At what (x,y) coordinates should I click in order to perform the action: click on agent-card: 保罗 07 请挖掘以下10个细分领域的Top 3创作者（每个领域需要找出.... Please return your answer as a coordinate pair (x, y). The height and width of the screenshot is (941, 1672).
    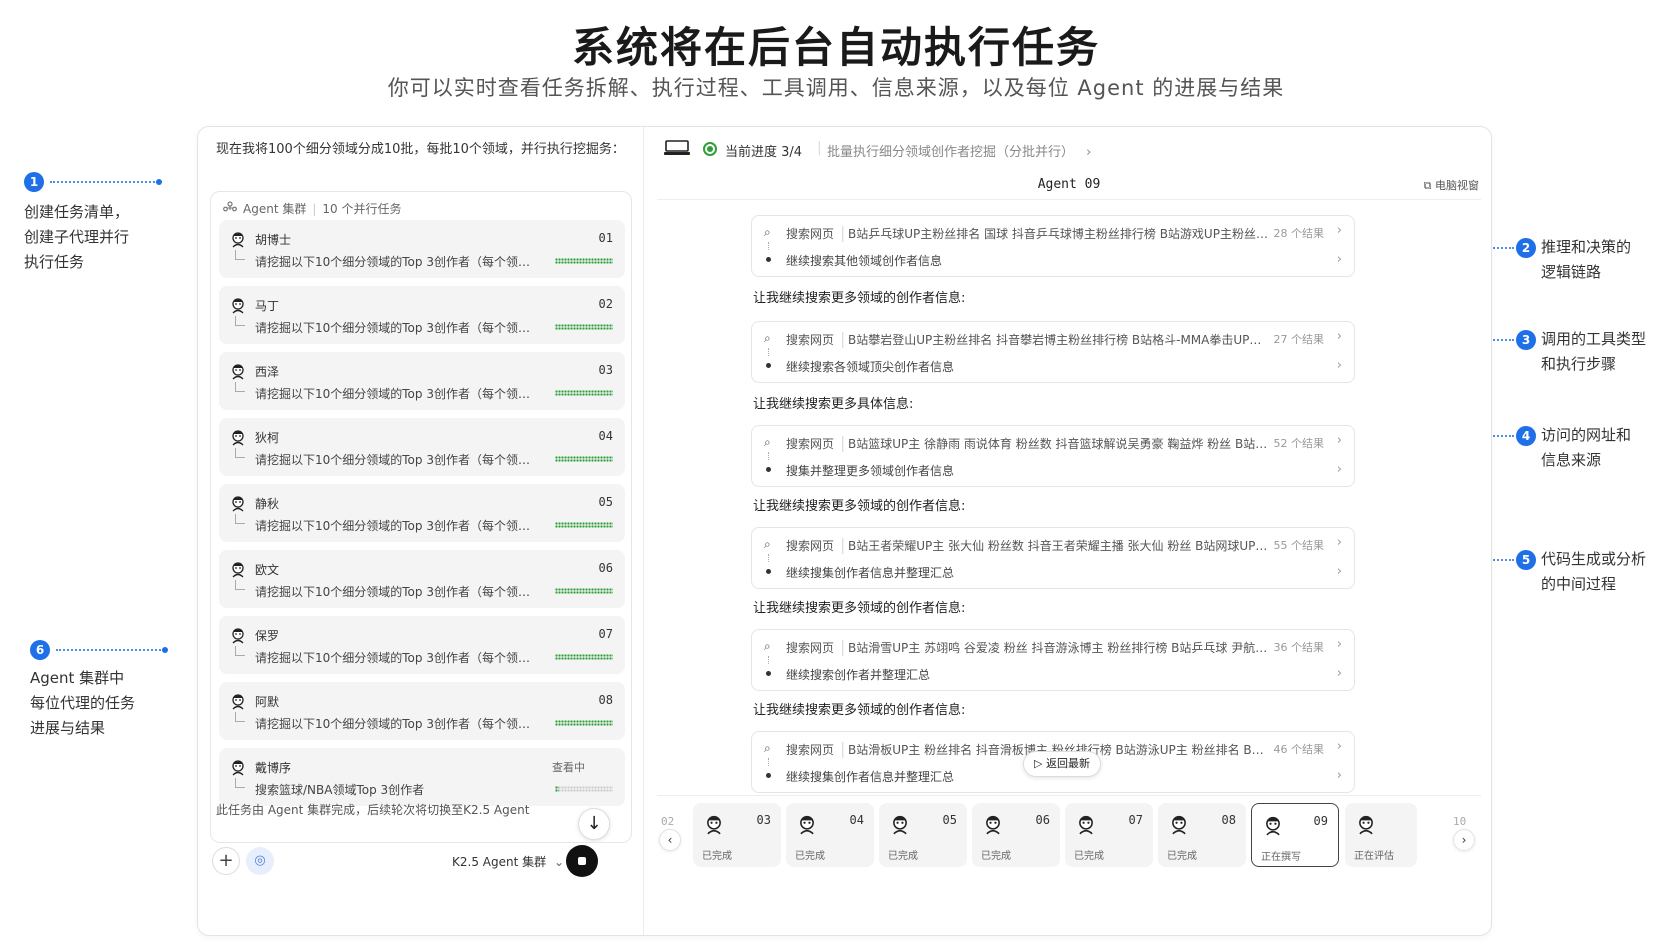
    Looking at the image, I should click on (422, 645).